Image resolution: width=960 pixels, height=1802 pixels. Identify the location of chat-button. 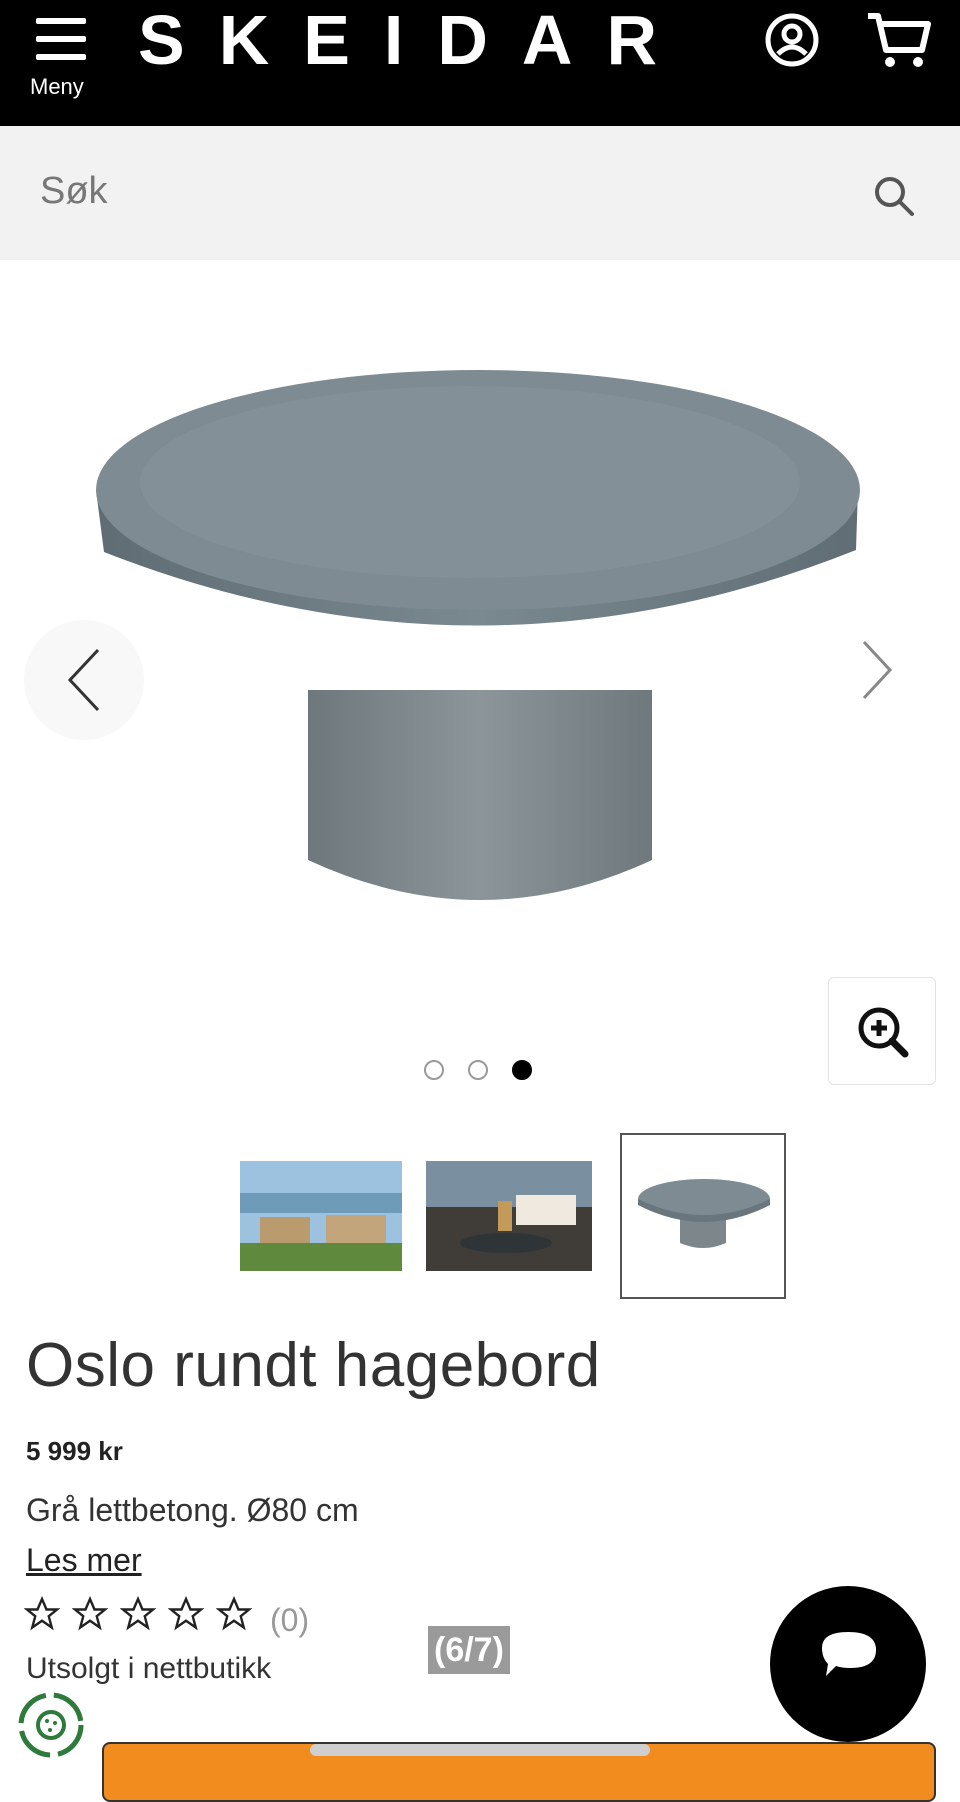
(848, 1664).